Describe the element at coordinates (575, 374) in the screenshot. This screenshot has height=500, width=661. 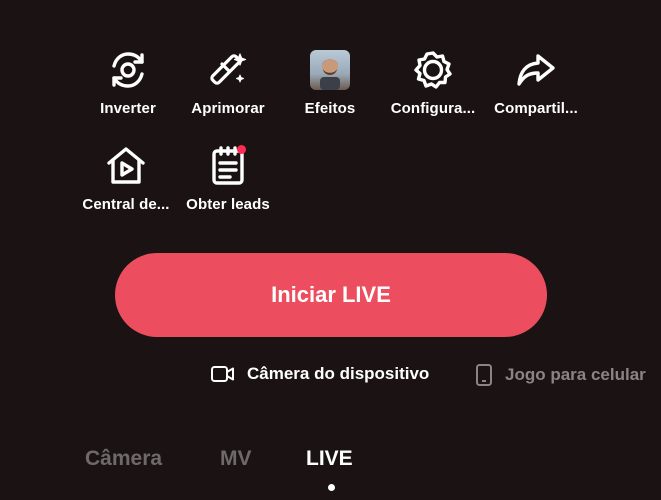
I see `mobile-game-label: Jogo para celular` at that location.